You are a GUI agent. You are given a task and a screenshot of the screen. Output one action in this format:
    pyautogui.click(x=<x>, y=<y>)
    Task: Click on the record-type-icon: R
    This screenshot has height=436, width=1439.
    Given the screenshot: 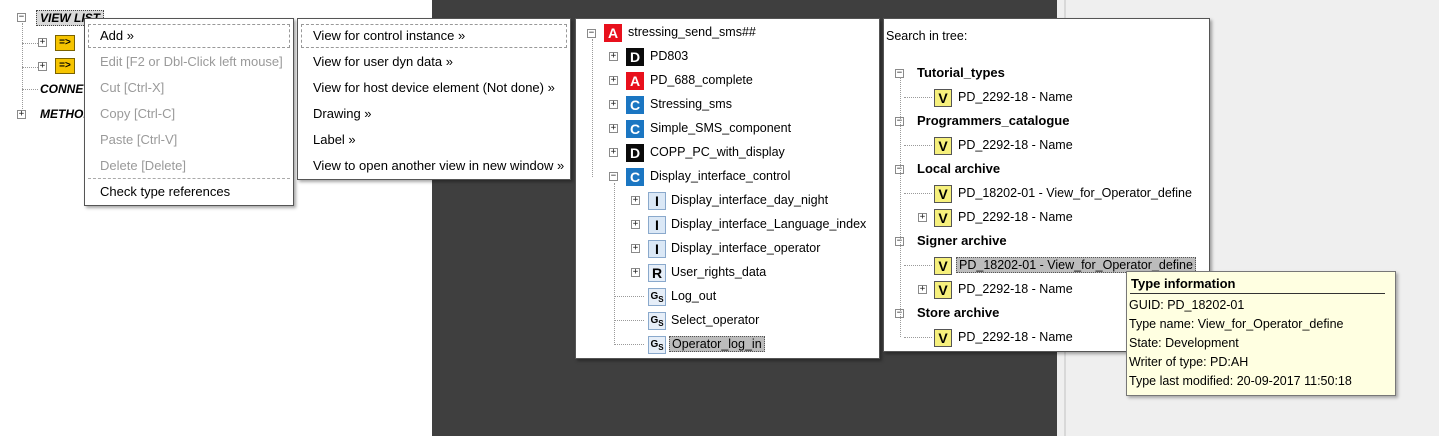 What is the action you would take?
    pyautogui.click(x=657, y=273)
    